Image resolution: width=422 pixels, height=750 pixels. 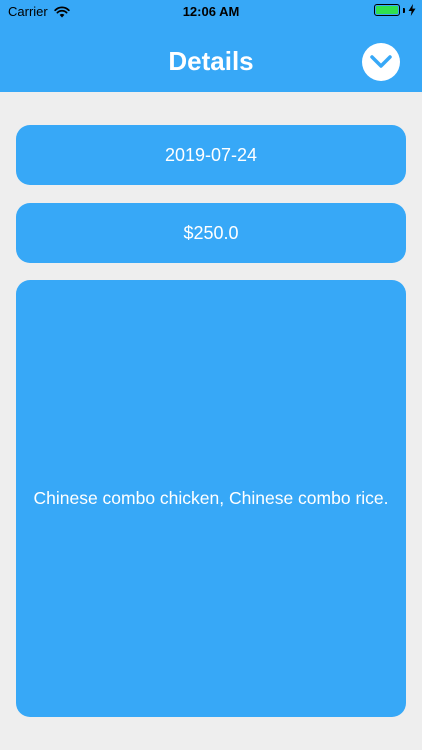 I want to click on battery-level, so click(x=387, y=10).